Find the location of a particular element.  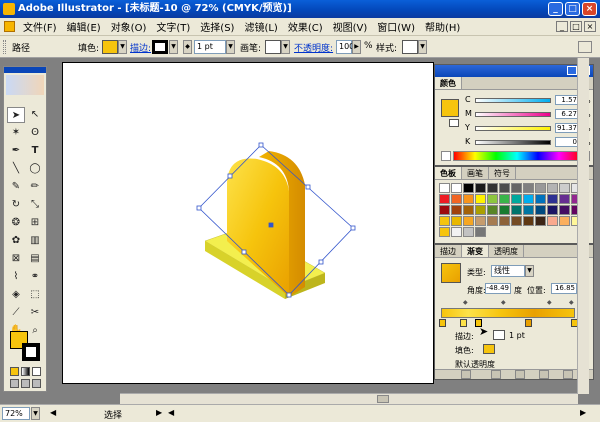

eyedropper-tool-icon: ⌇ is located at coordinates (16, 277).